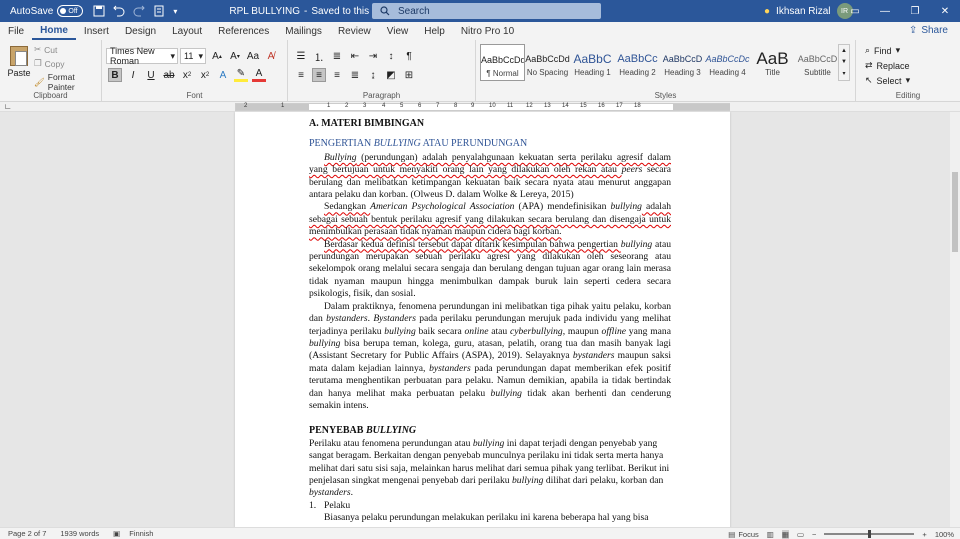 This screenshot has height=539, width=960. What do you see at coordinates (945, 11) in the screenshot?
I see `close-icon: ✕` at bounding box center [945, 11].